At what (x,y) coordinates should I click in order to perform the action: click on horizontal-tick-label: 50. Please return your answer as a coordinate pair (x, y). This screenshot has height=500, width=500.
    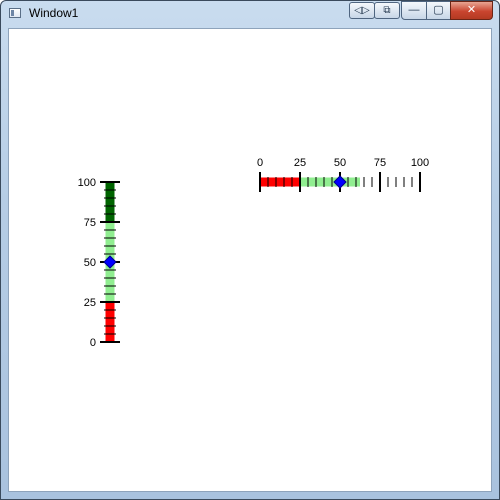
    Looking at the image, I should click on (340, 163).